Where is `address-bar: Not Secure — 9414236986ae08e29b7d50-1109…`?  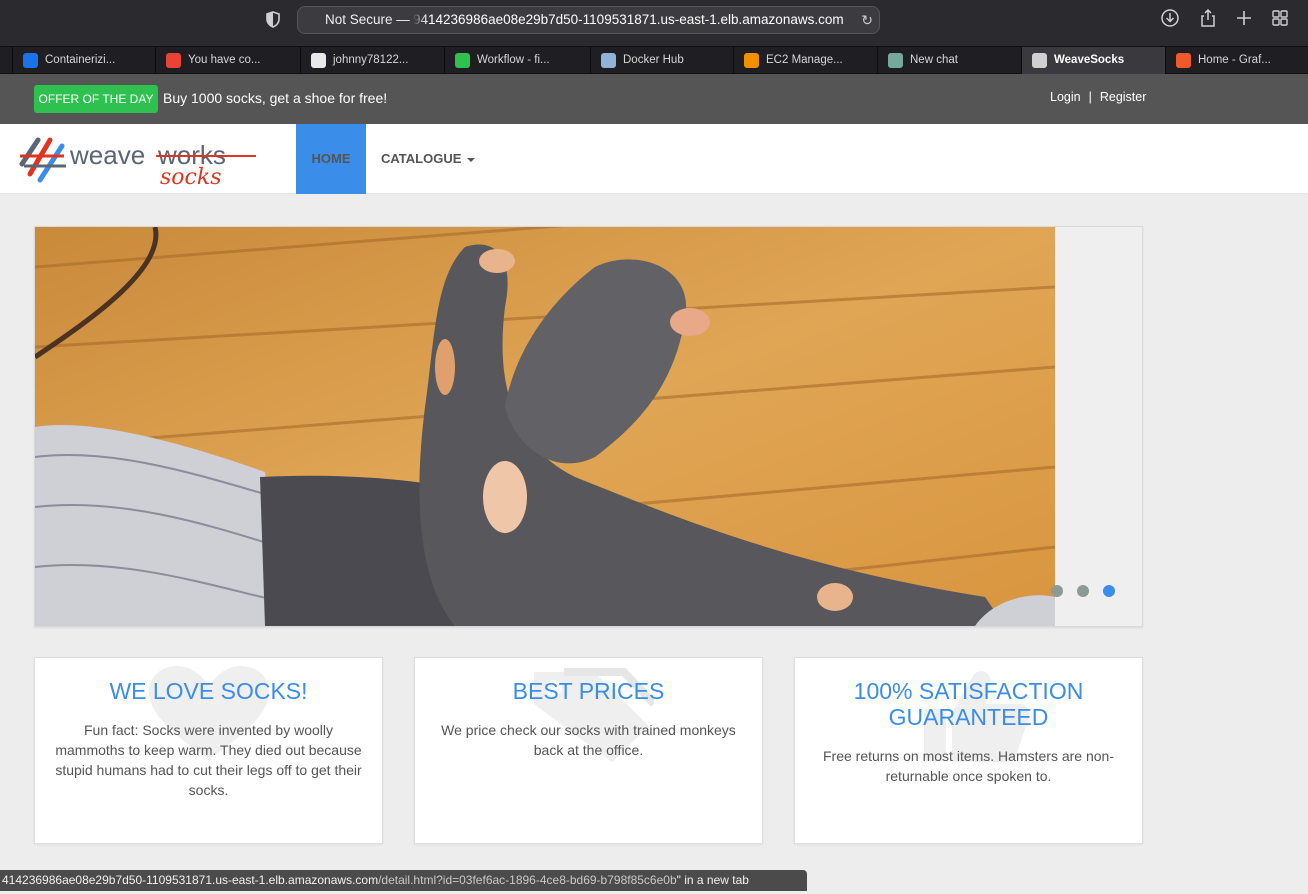 address-bar: Not Secure — 9414236986ae08e29b7d50-1109… is located at coordinates (588, 20).